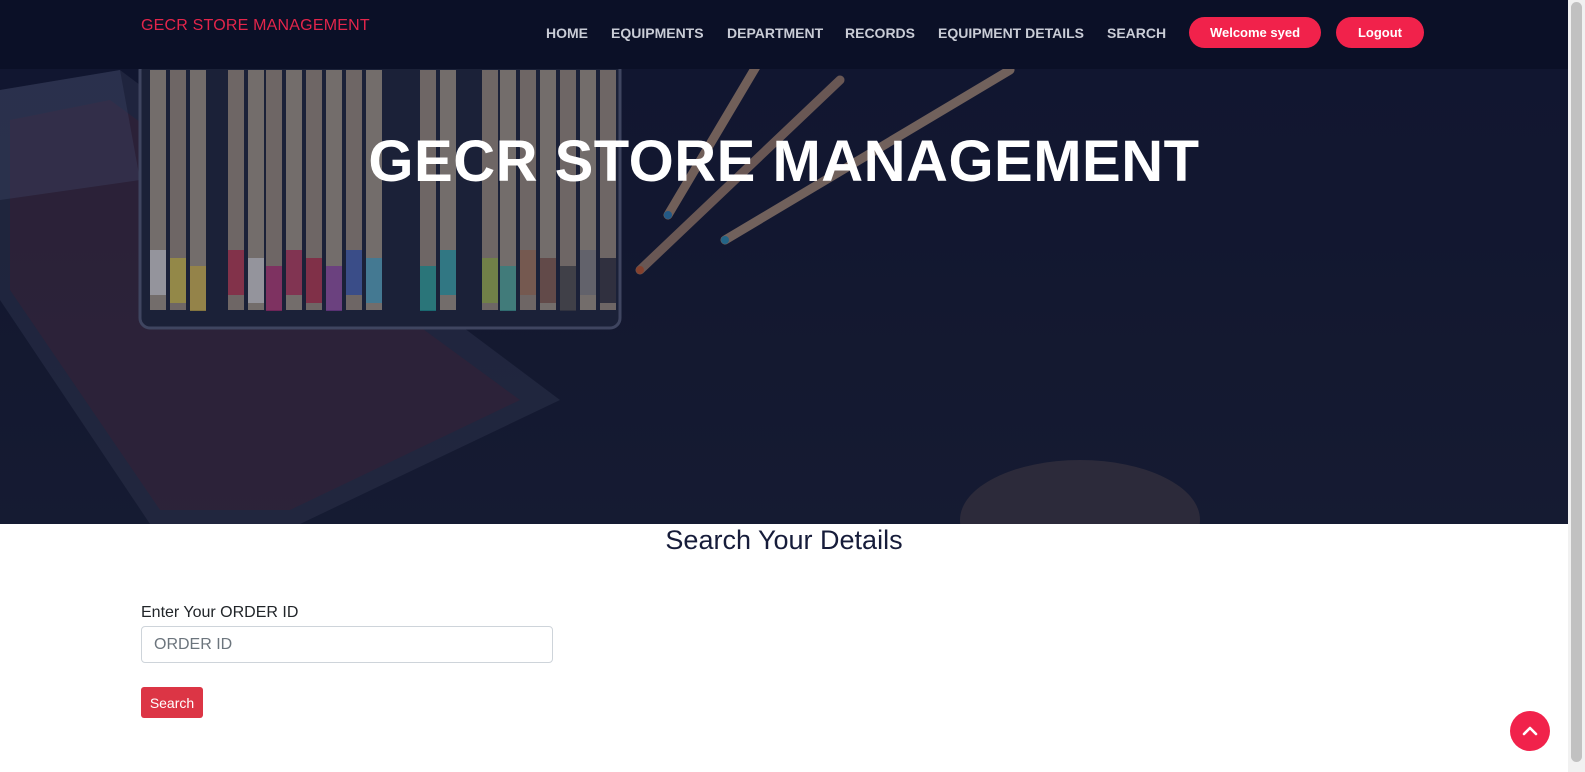  Describe the element at coordinates (1011, 33) in the screenshot. I see `nav-link-equipment-details: EQUIPMENT DETAILS` at that location.